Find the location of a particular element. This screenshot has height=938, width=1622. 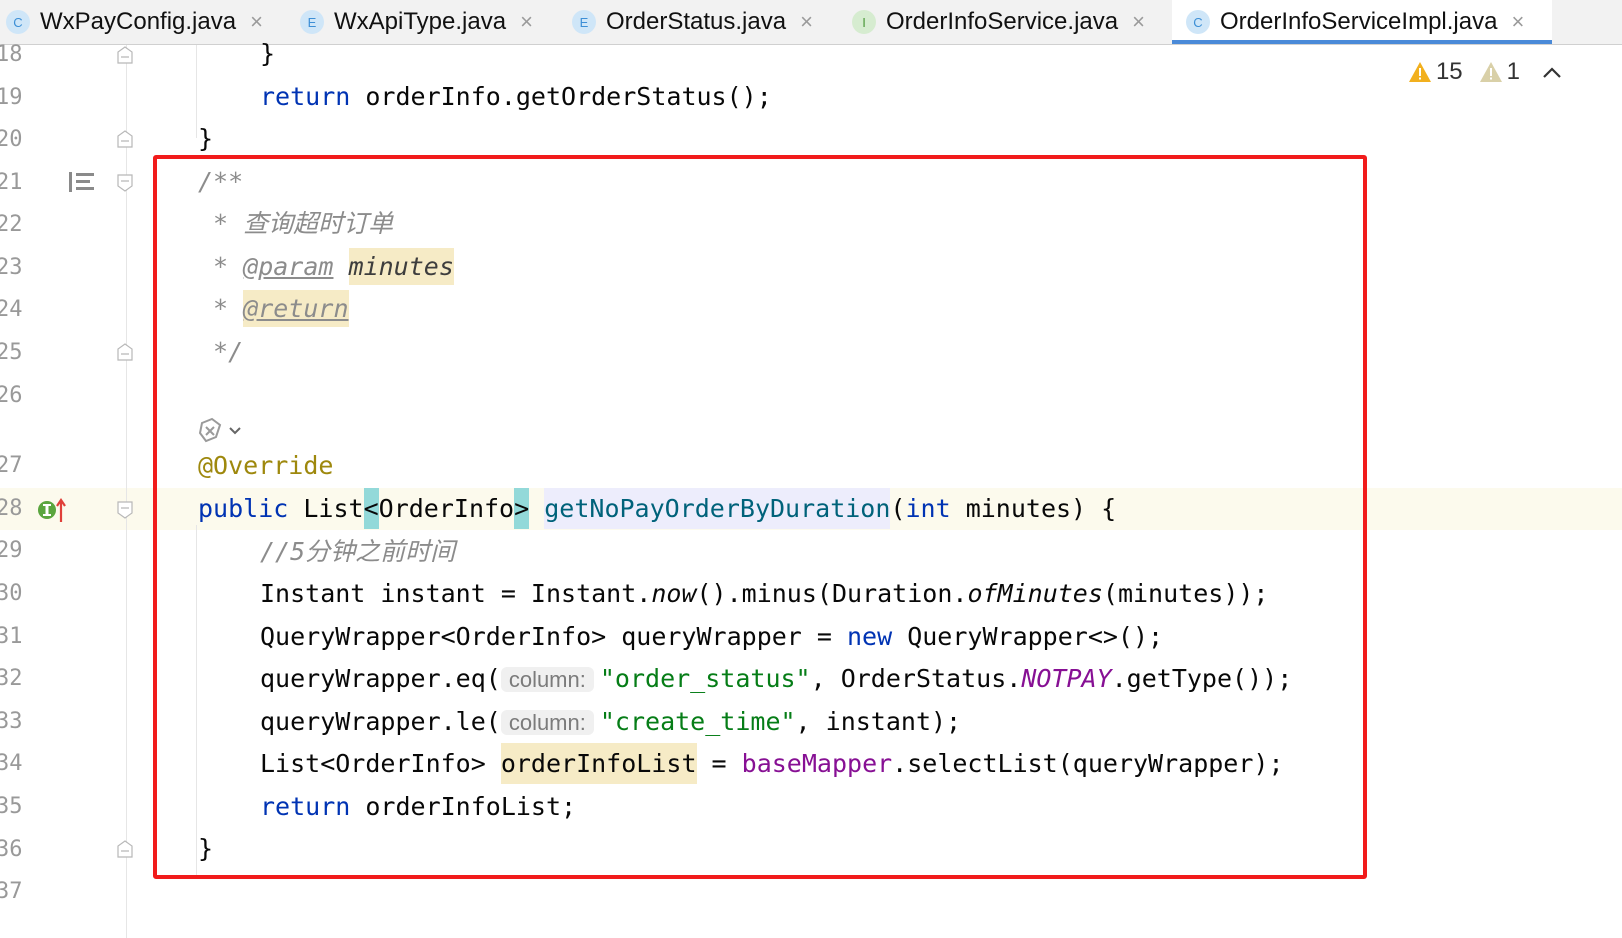

code-line-19: return orderInfo.getOrderStatus(); is located at coordinates (516, 97).